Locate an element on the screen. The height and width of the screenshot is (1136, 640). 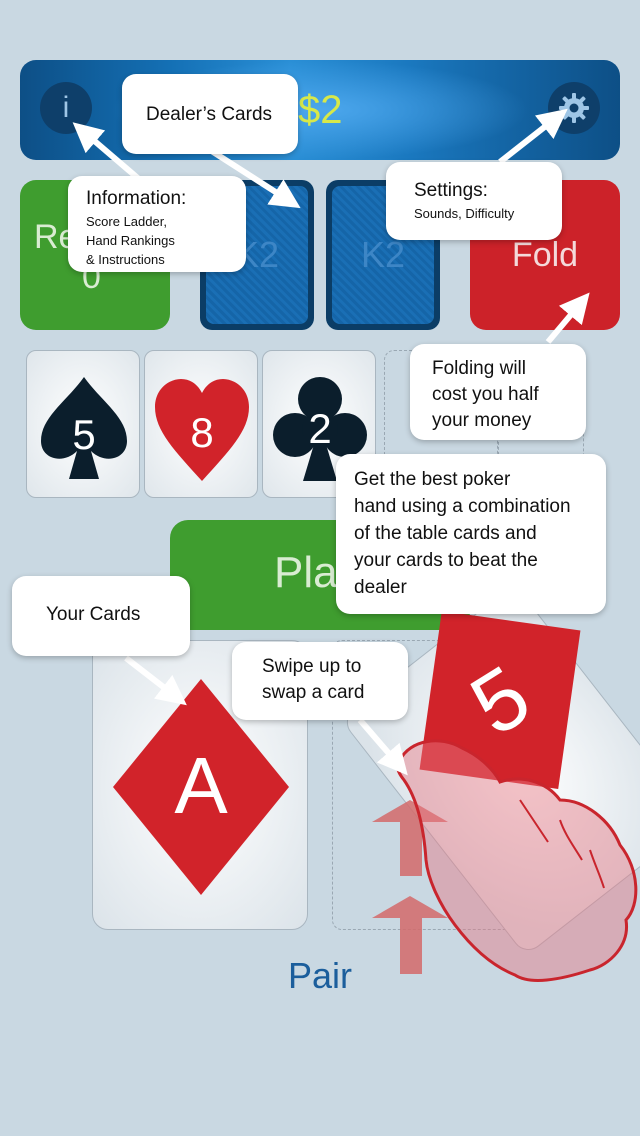
callout-text: dealer is located at coordinates (380, 587).